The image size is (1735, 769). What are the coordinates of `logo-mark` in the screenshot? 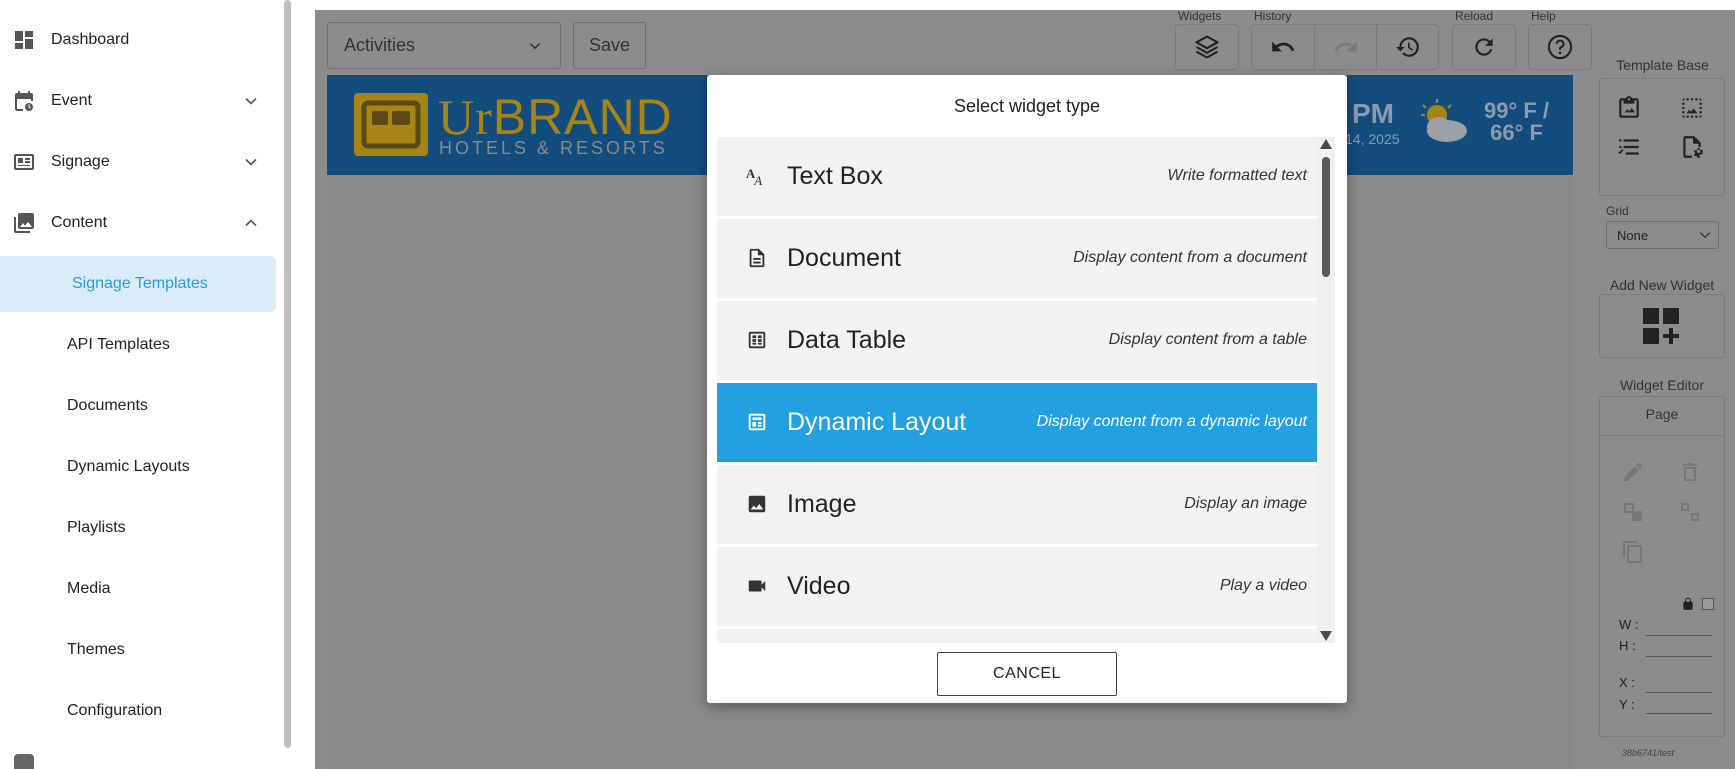 It's located at (391, 124).